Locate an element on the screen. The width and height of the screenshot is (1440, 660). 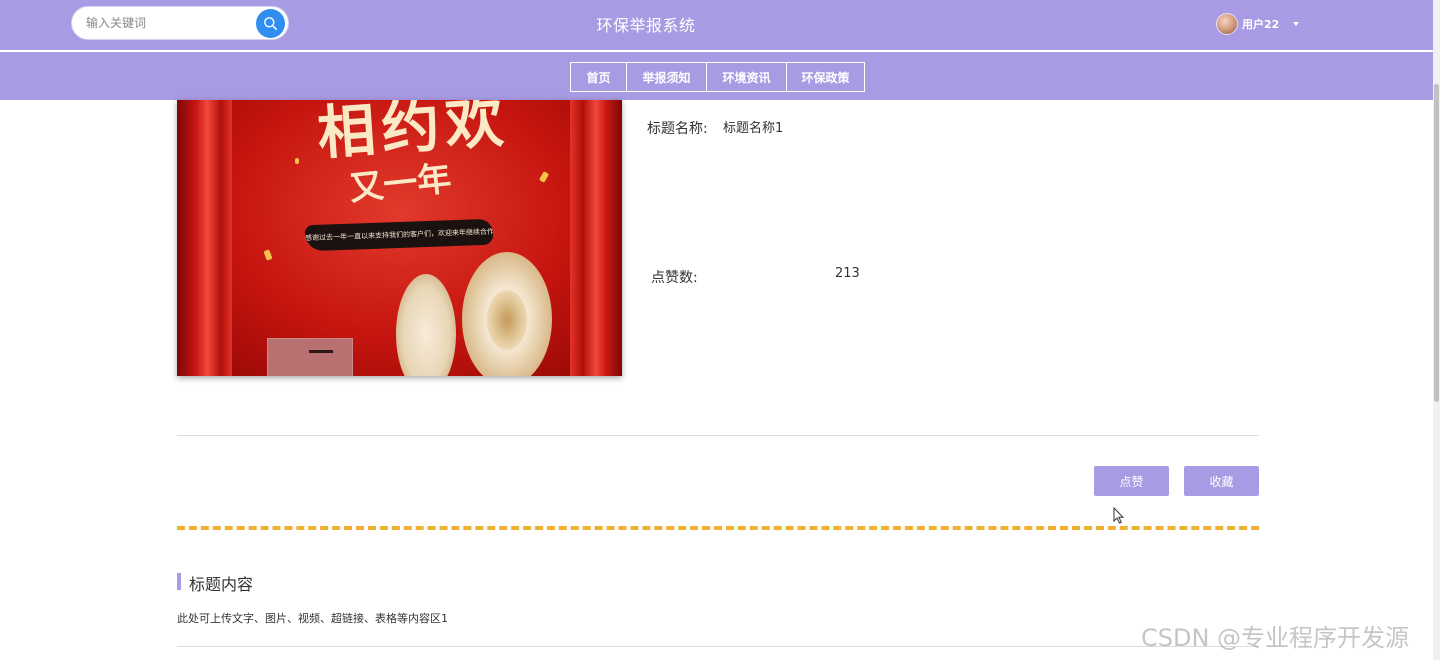
section-accent-bar is located at coordinates (179, 581).